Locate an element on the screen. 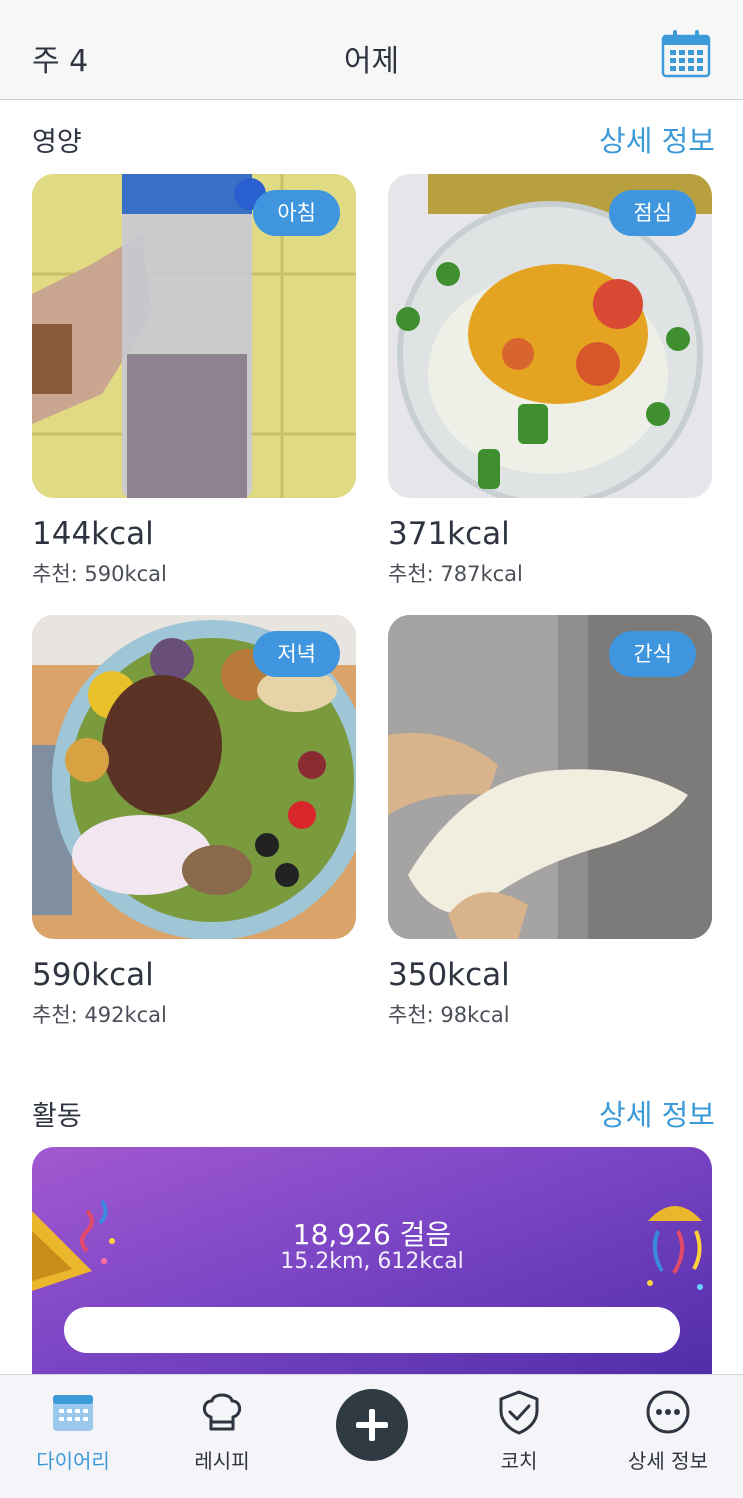 The image size is (743, 1498). meal-kcal: 590kcal is located at coordinates (93, 975).